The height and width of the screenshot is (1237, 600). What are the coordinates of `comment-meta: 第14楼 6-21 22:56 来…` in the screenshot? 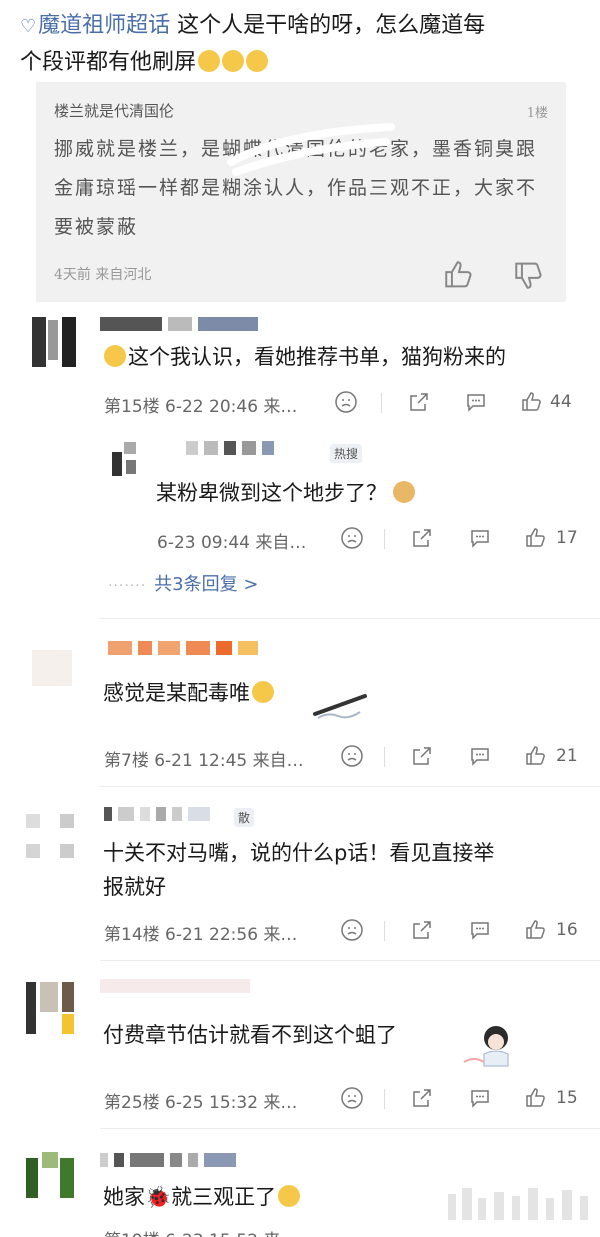 It's located at (201, 935).